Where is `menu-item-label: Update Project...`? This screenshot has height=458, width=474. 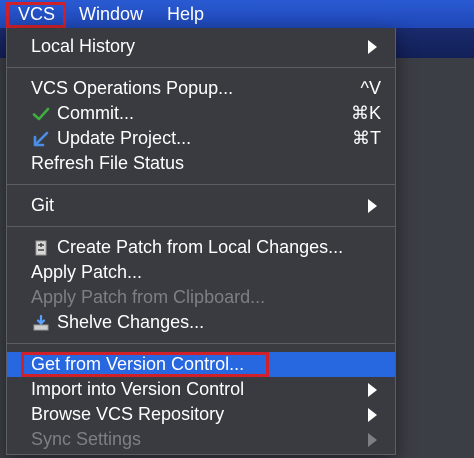
menu-item-label: Update Project... is located at coordinates (124, 138).